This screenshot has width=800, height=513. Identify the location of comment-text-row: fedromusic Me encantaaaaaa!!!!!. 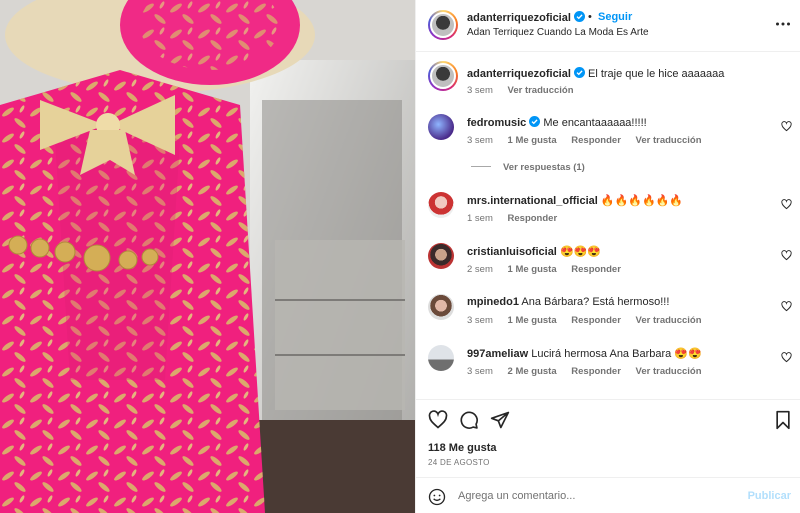
(557, 122).